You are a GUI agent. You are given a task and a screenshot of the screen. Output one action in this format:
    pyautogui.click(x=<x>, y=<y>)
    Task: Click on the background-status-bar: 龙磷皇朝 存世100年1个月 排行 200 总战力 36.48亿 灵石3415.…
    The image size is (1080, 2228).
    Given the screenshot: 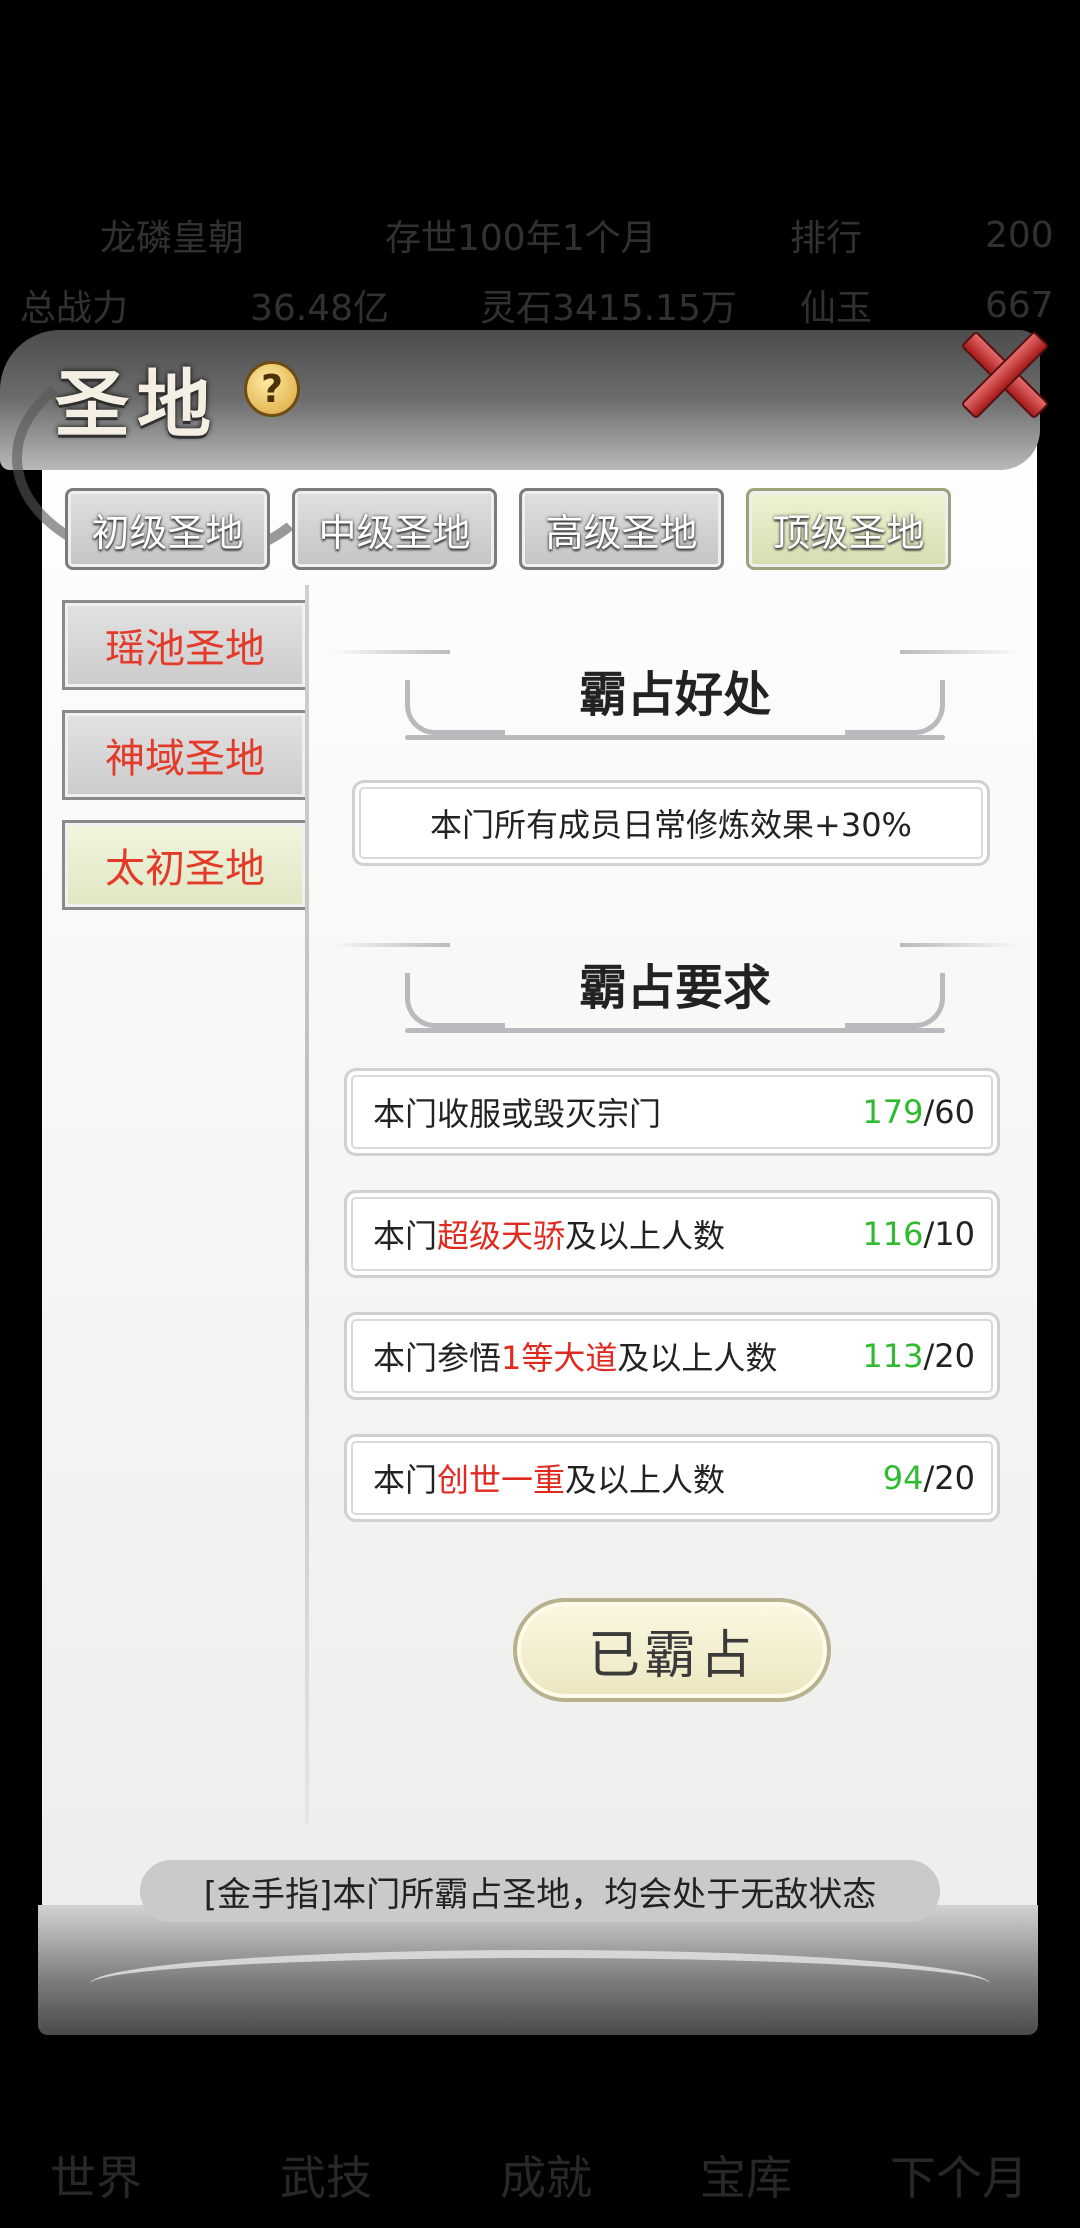 What is the action you would take?
    pyautogui.click(x=540, y=265)
    